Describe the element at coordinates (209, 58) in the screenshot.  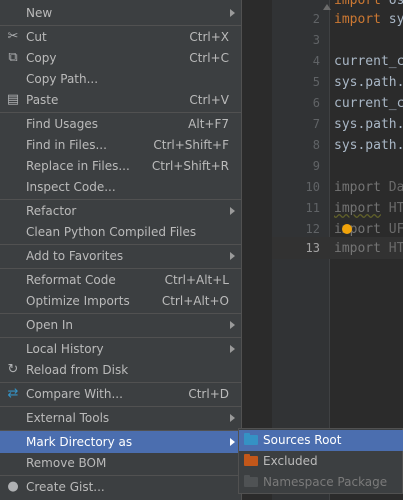
I see `menu-item-shortcut: Ctrl+C` at that location.